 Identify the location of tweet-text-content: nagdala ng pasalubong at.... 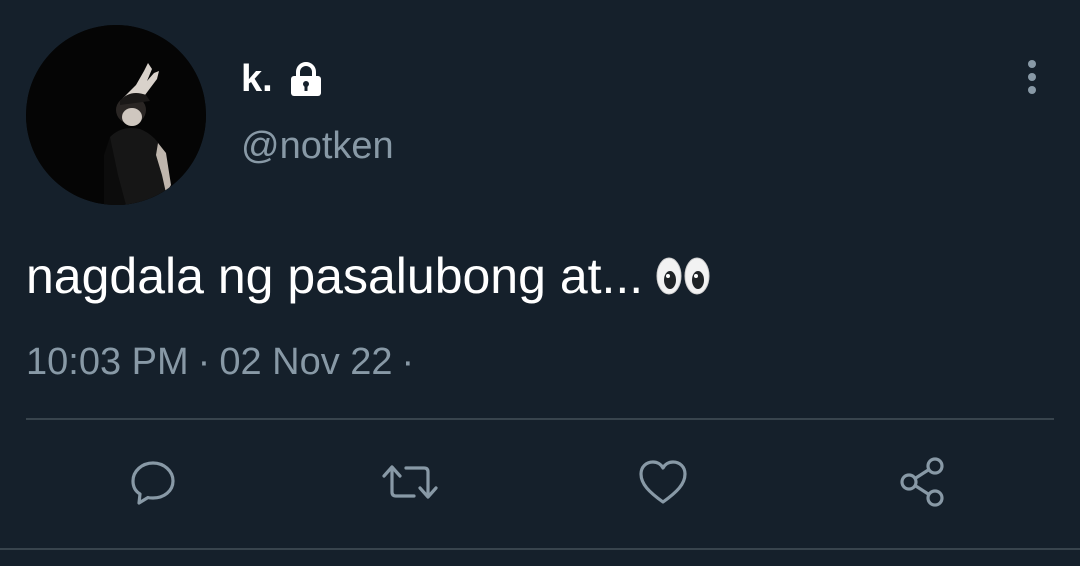
(335, 276).